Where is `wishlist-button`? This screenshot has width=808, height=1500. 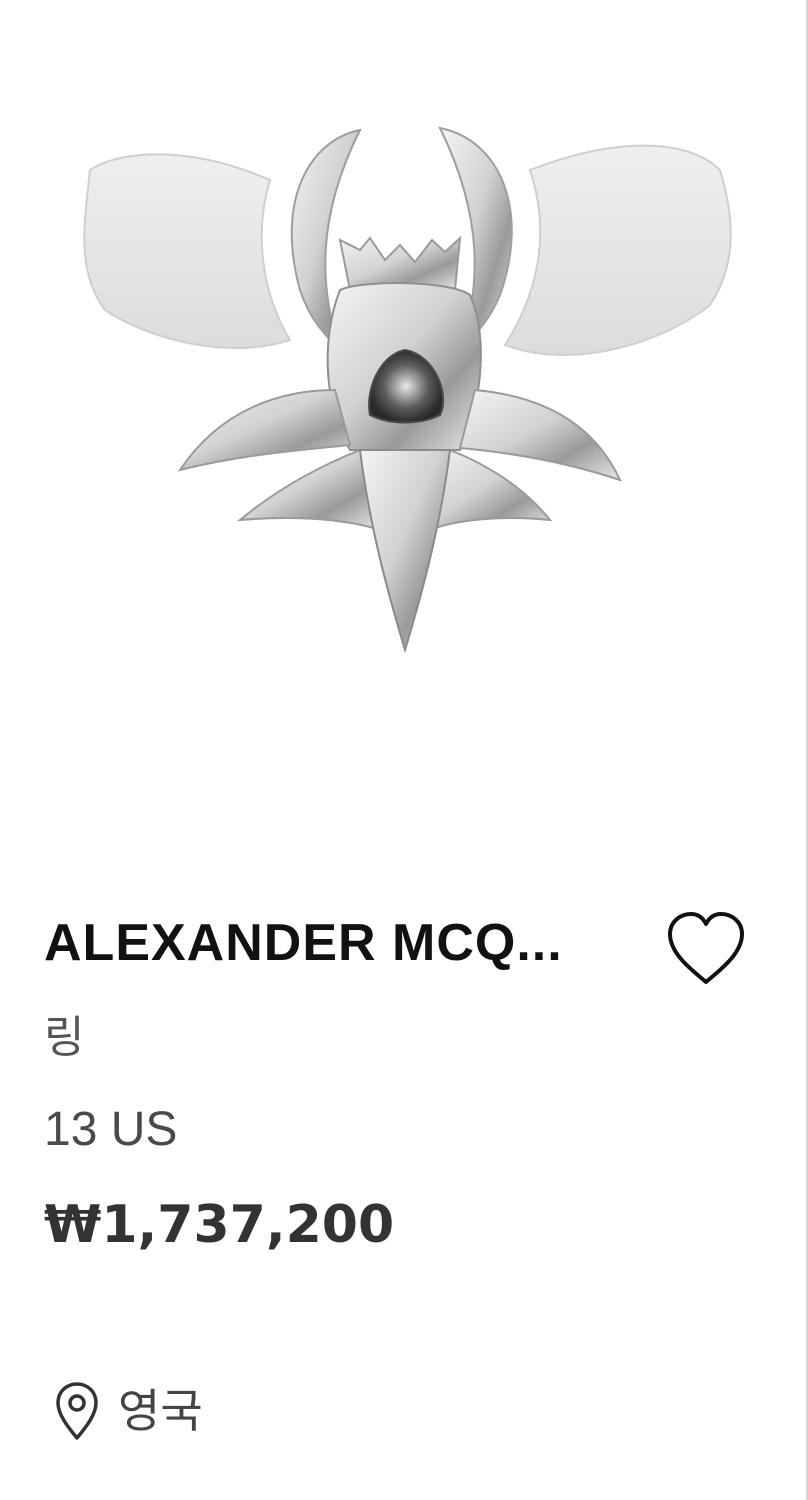 wishlist-button is located at coordinates (706, 949).